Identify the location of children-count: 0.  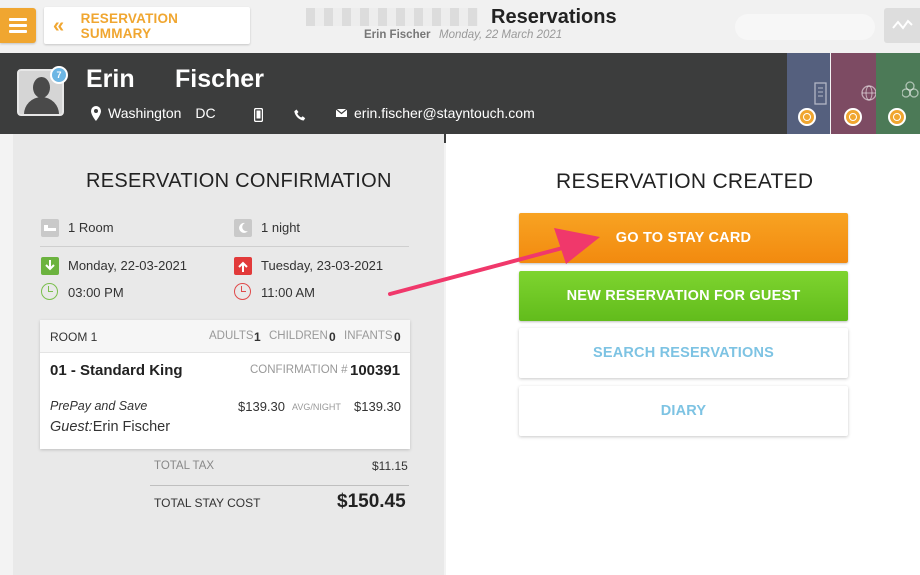
(332, 337).